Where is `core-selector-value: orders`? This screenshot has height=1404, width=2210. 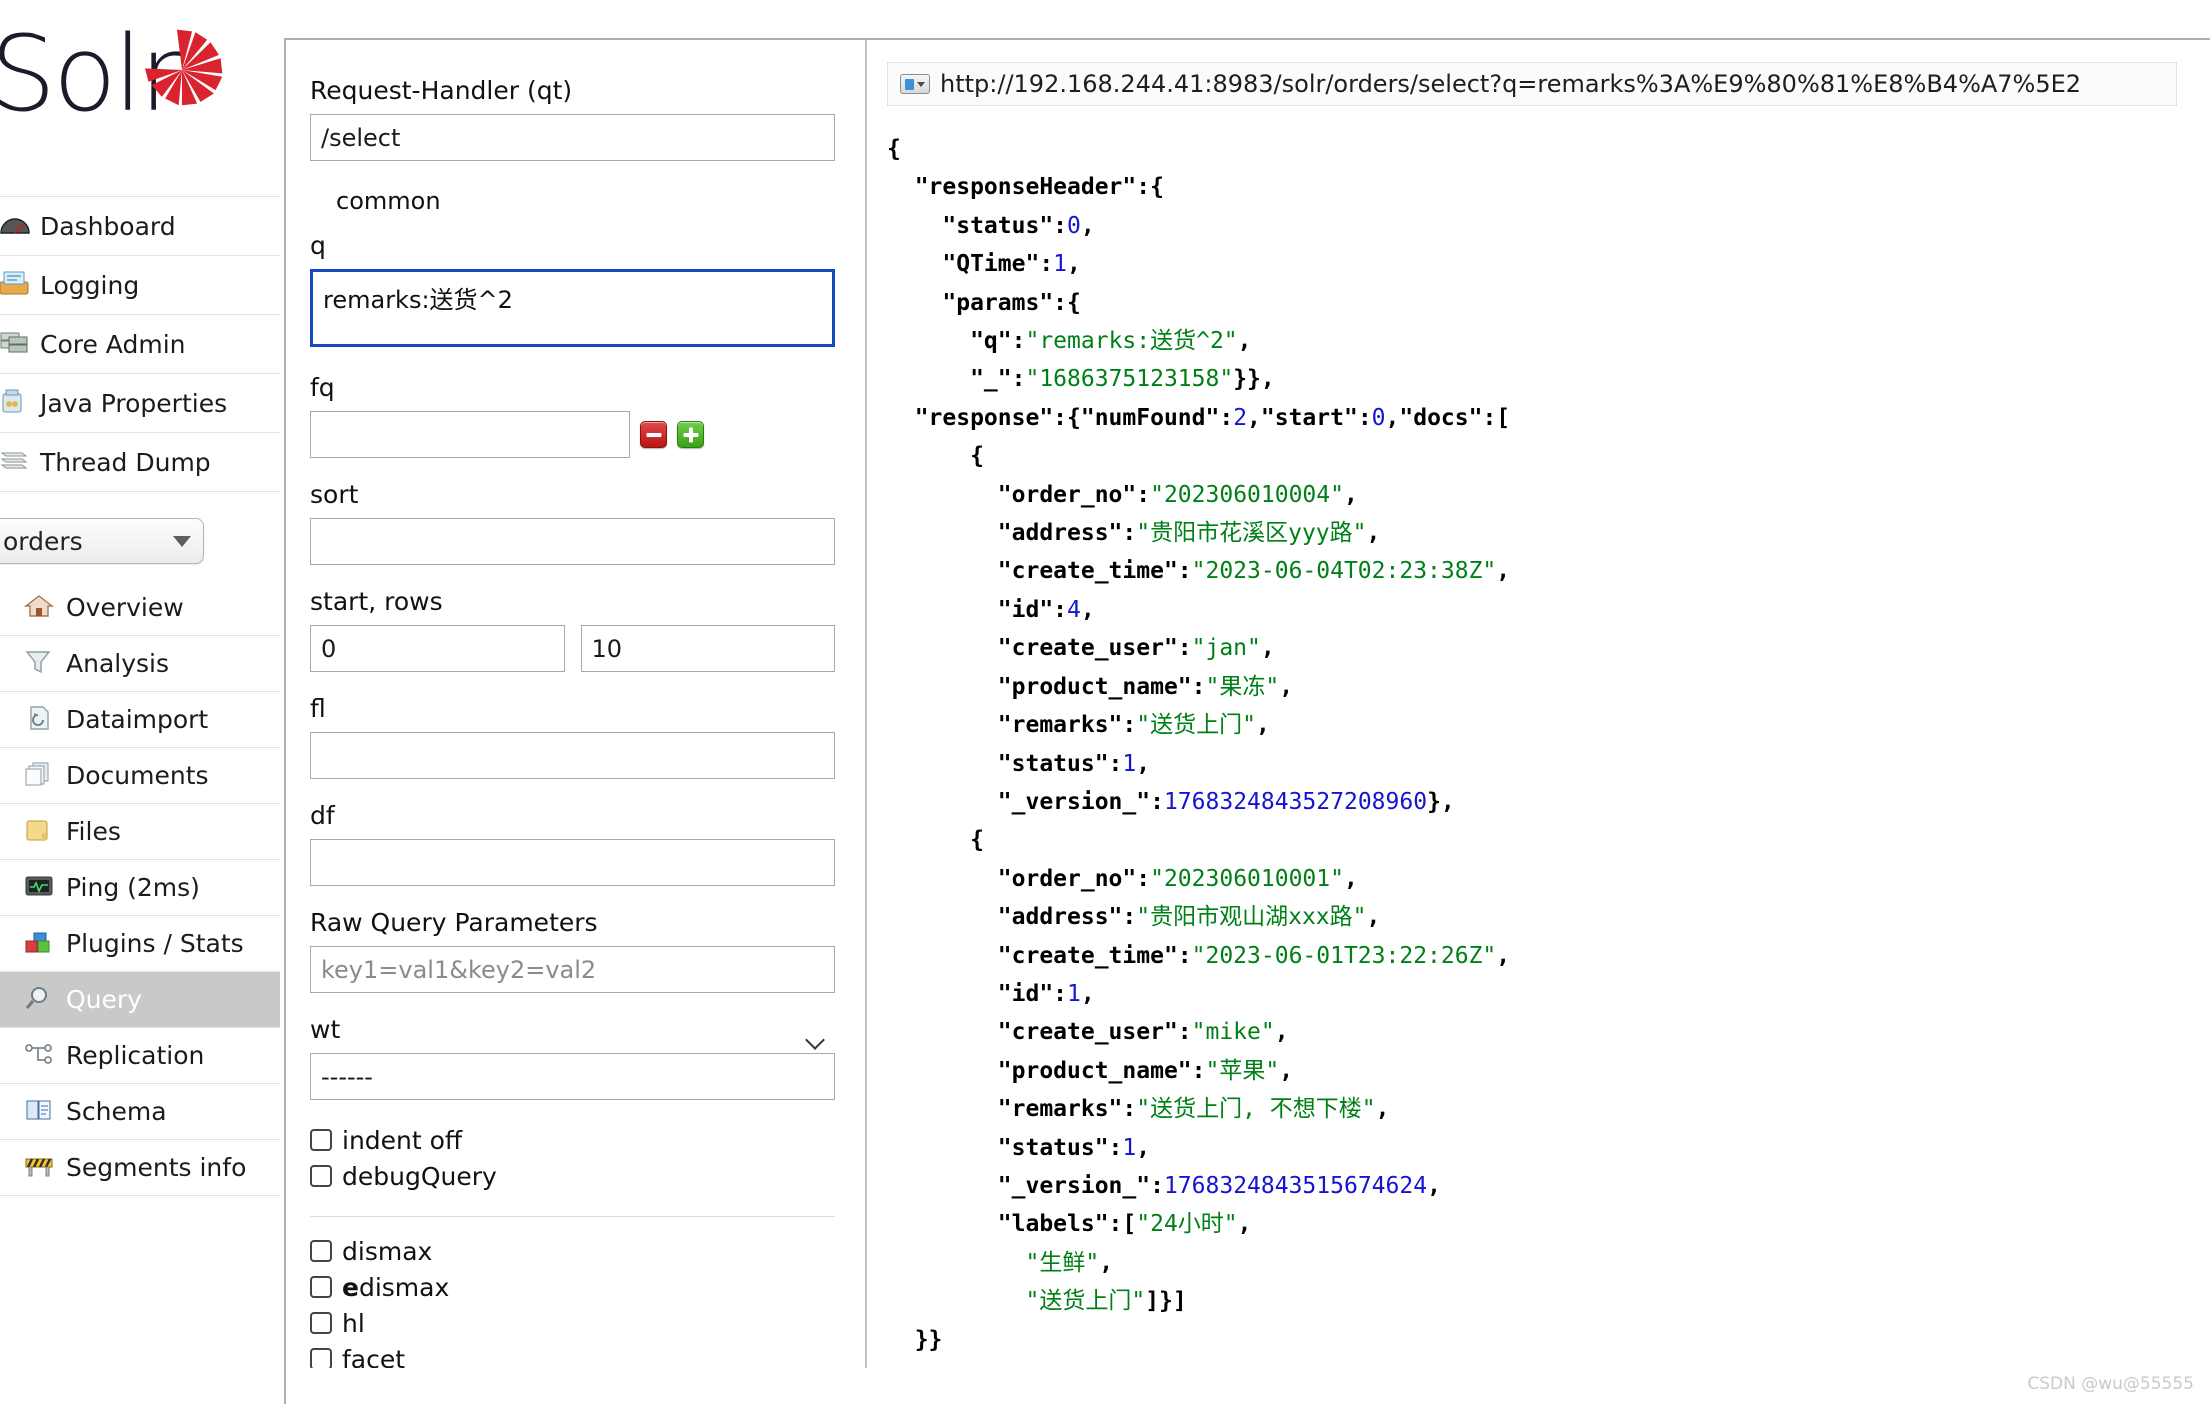
core-selector-value: orders is located at coordinates (43, 541).